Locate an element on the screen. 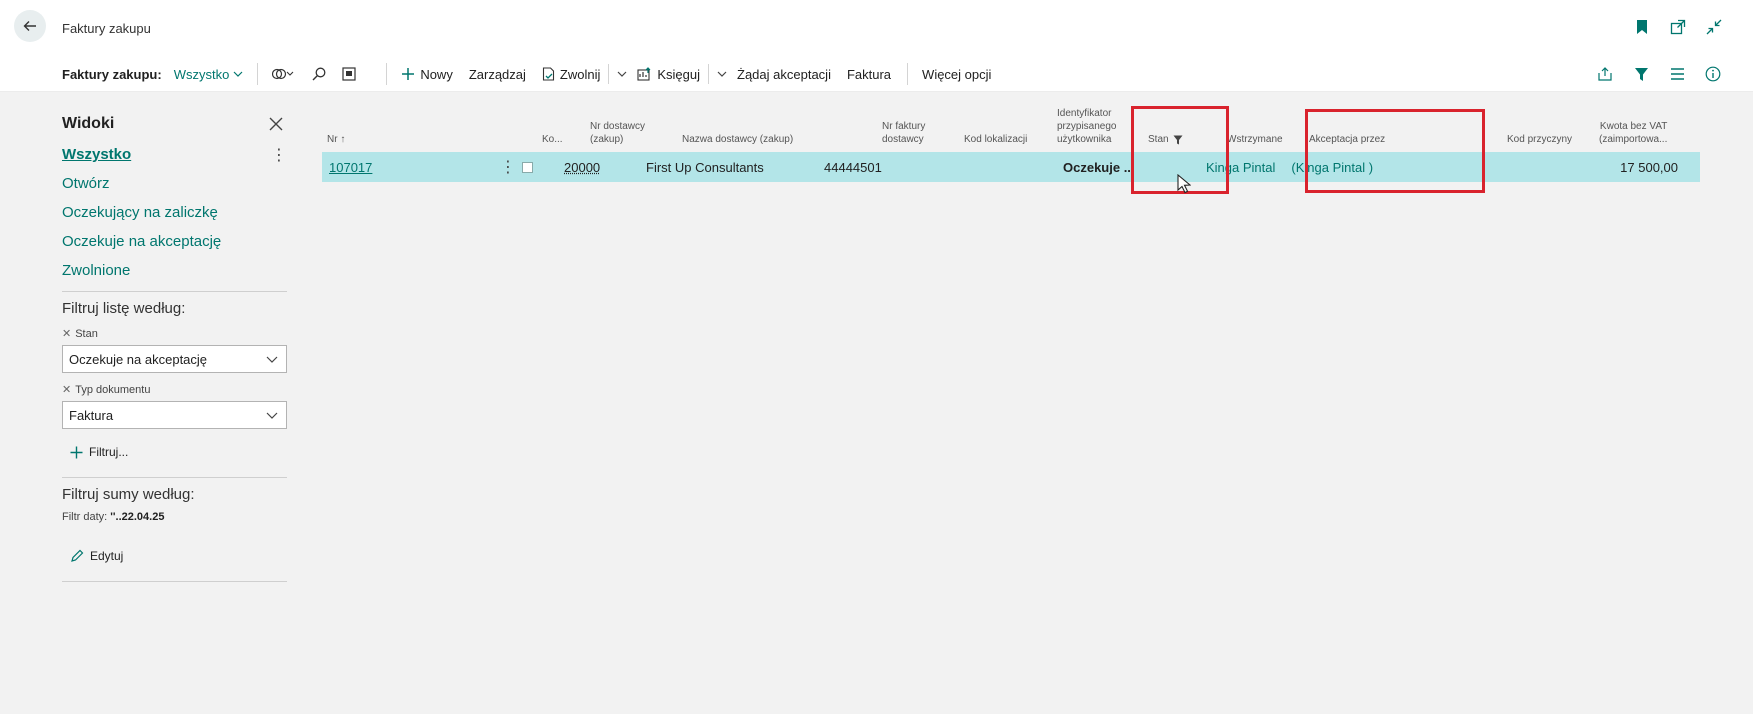  close-filter-pane-button is located at coordinates (276, 124).